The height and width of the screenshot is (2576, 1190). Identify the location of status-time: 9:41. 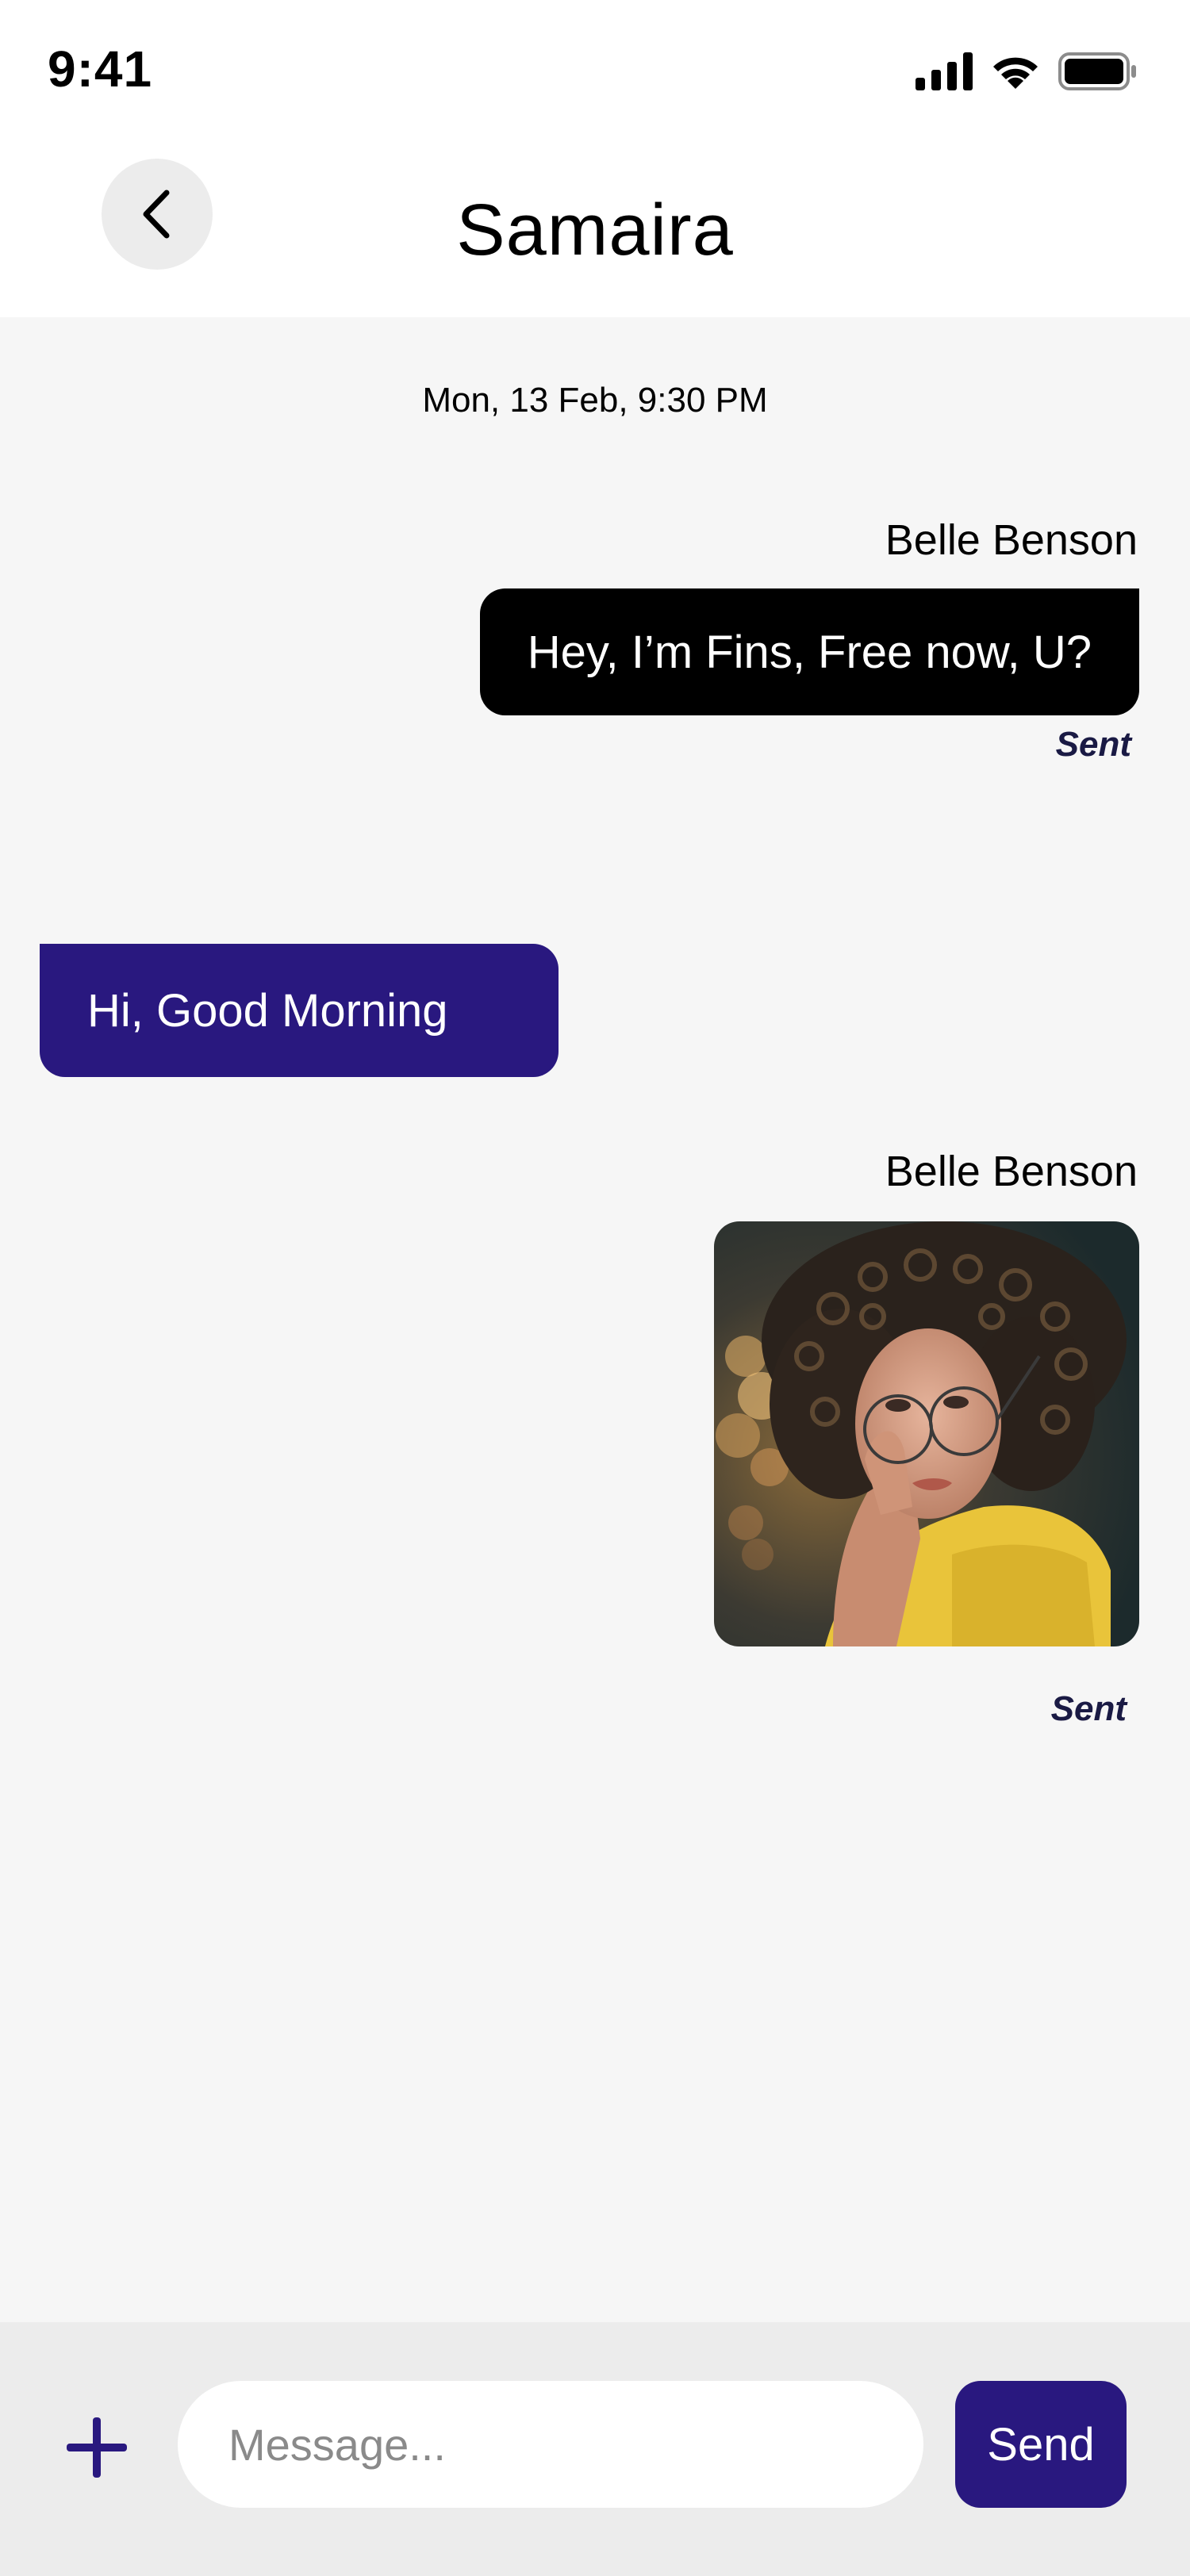
(100, 69).